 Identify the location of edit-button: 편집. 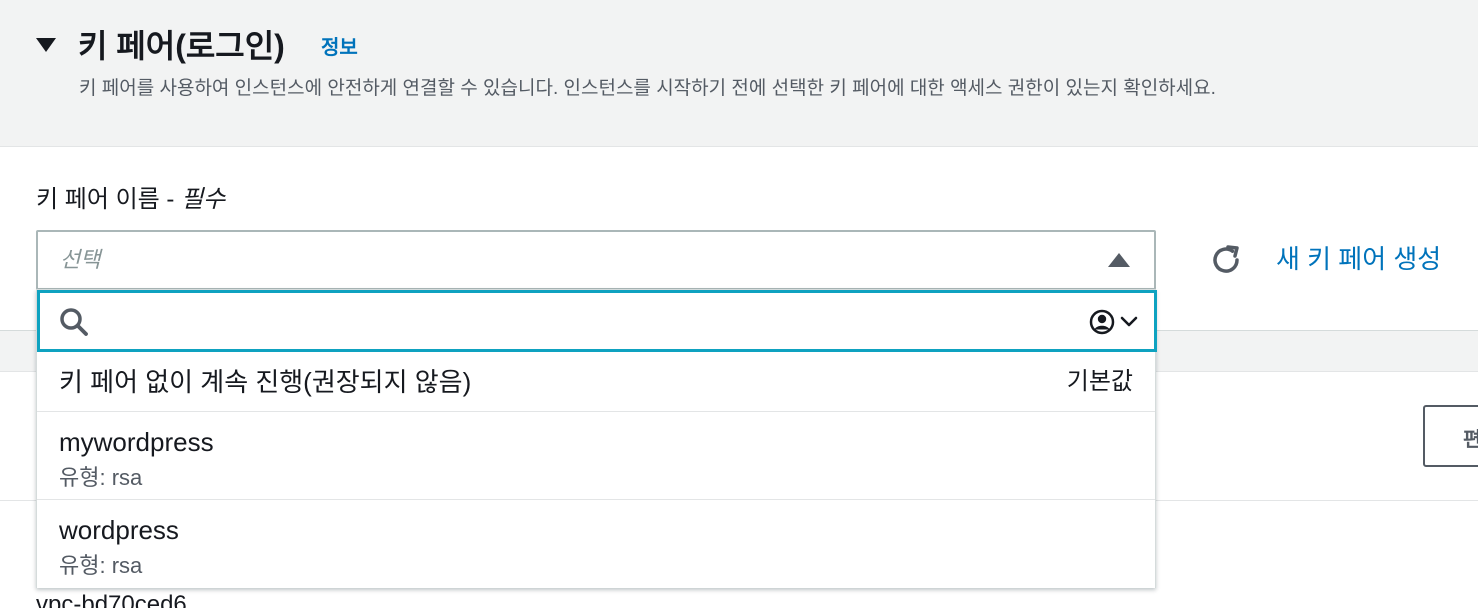
(1450, 436).